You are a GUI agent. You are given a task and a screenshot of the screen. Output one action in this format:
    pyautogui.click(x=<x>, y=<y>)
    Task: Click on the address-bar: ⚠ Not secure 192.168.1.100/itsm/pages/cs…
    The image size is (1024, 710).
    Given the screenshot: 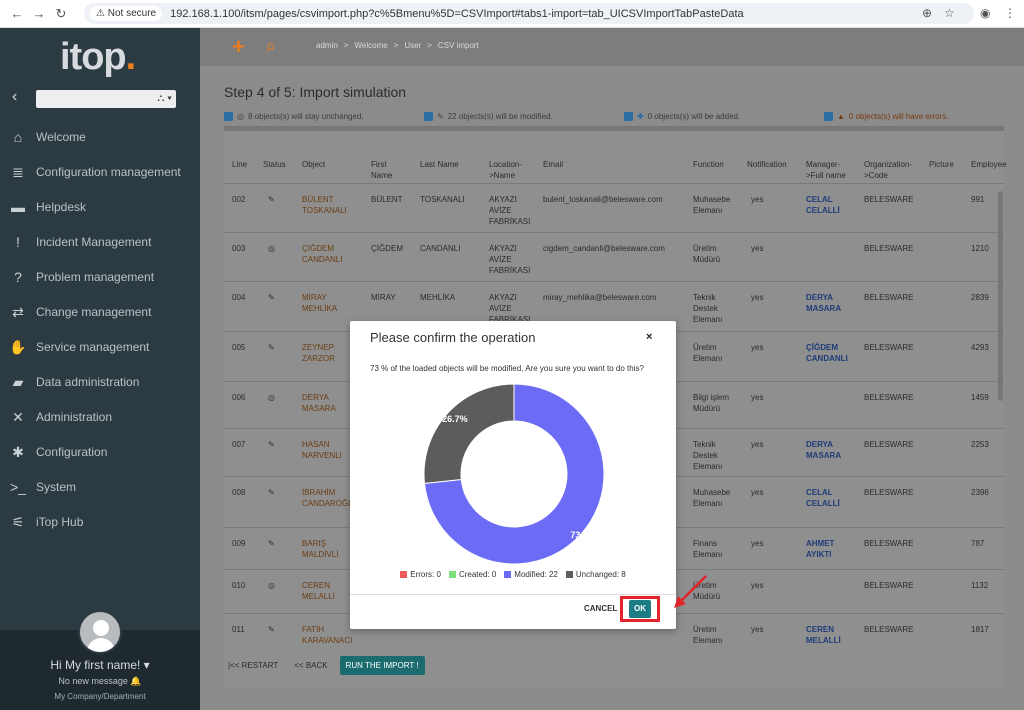 What is the action you would take?
    pyautogui.click(x=529, y=13)
    